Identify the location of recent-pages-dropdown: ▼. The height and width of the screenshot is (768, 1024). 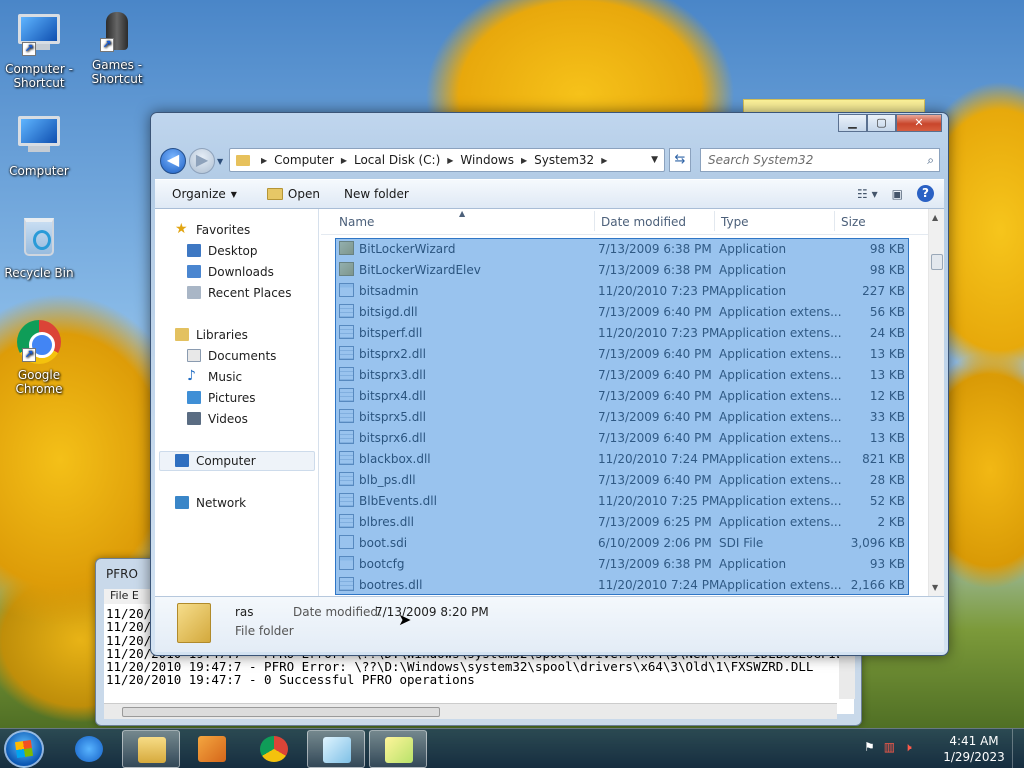
(220, 161).